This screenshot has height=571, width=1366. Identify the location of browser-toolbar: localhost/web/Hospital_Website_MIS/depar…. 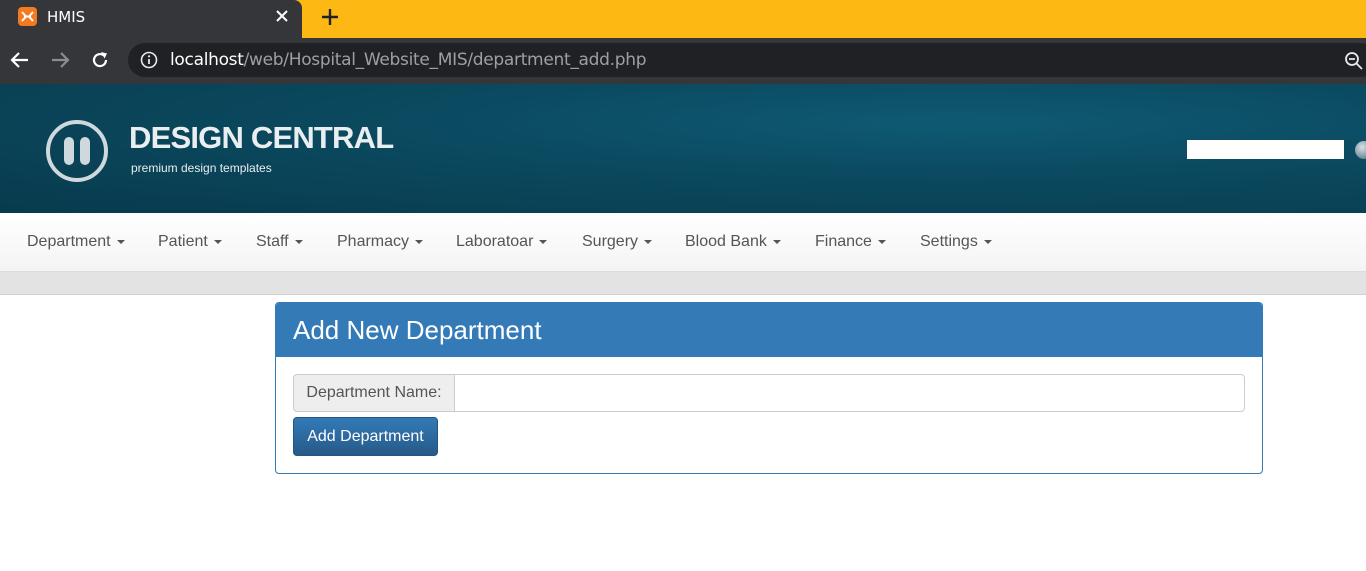
(683, 61).